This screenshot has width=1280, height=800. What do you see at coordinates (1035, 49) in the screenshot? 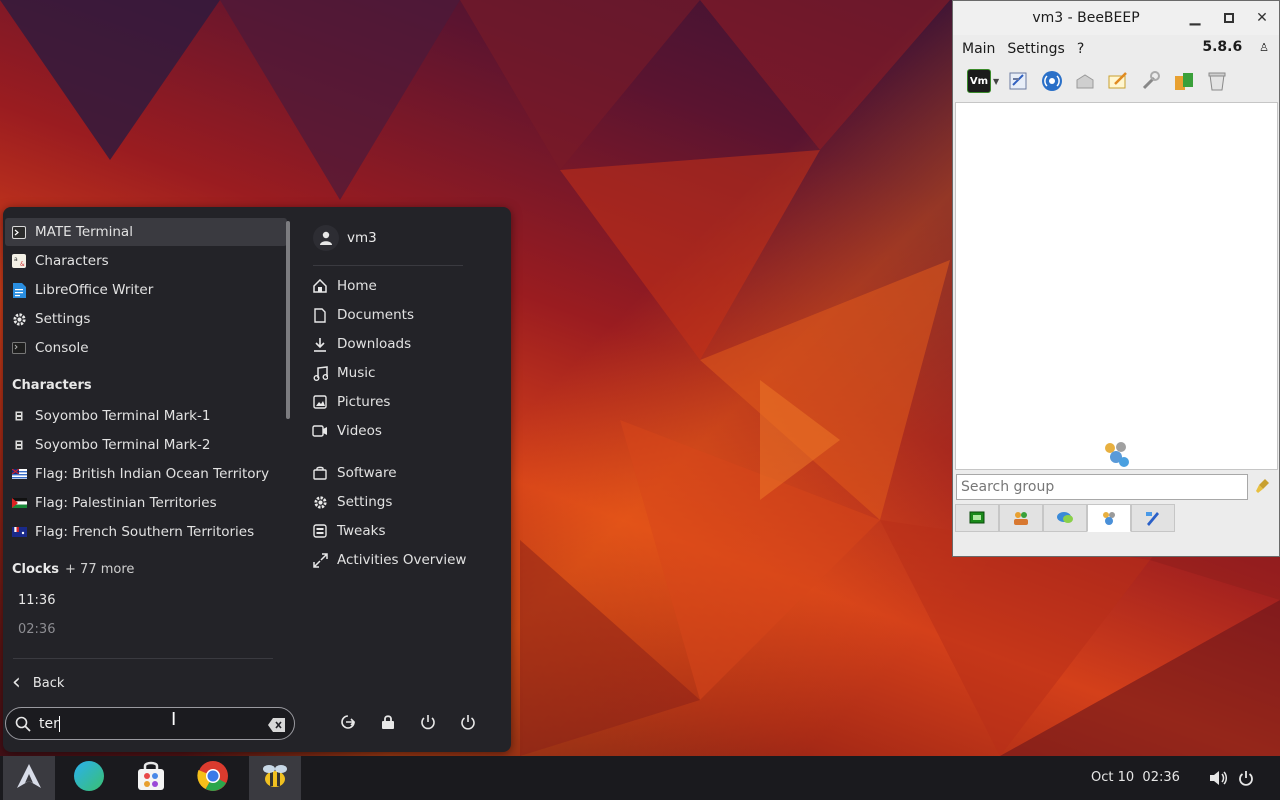
I see `menu-settings: Settings` at bounding box center [1035, 49].